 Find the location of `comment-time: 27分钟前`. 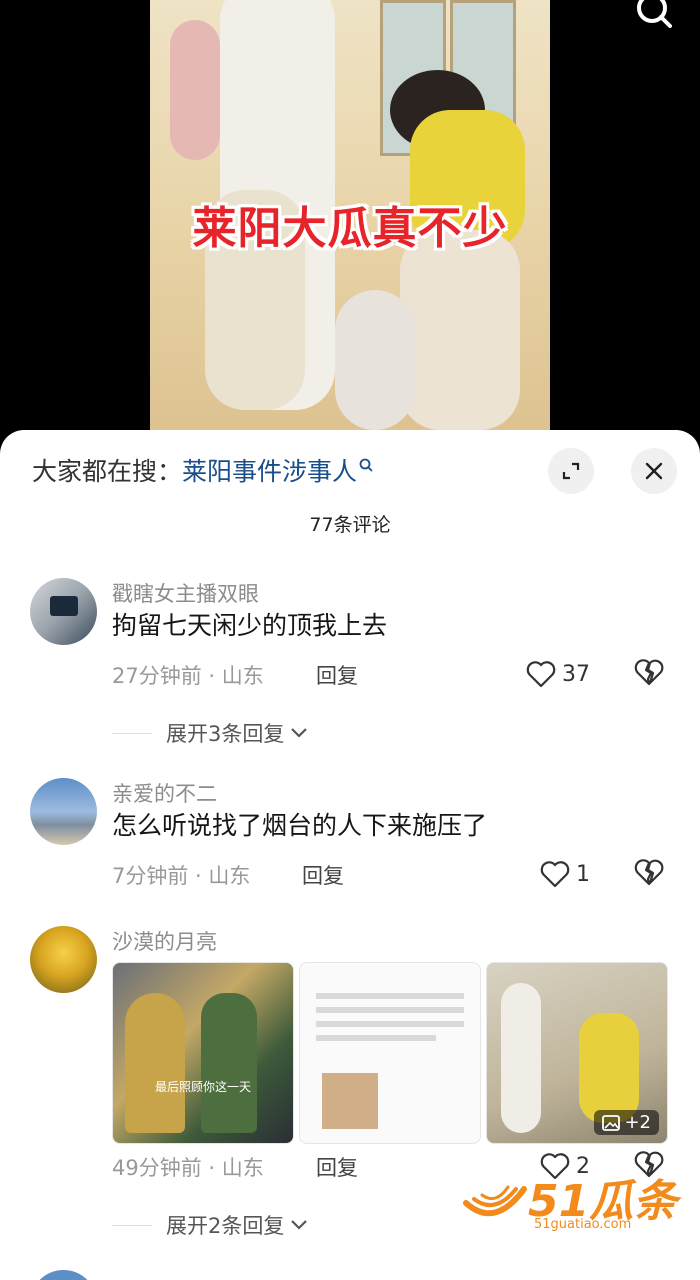

comment-time: 27分钟前 is located at coordinates (157, 676).